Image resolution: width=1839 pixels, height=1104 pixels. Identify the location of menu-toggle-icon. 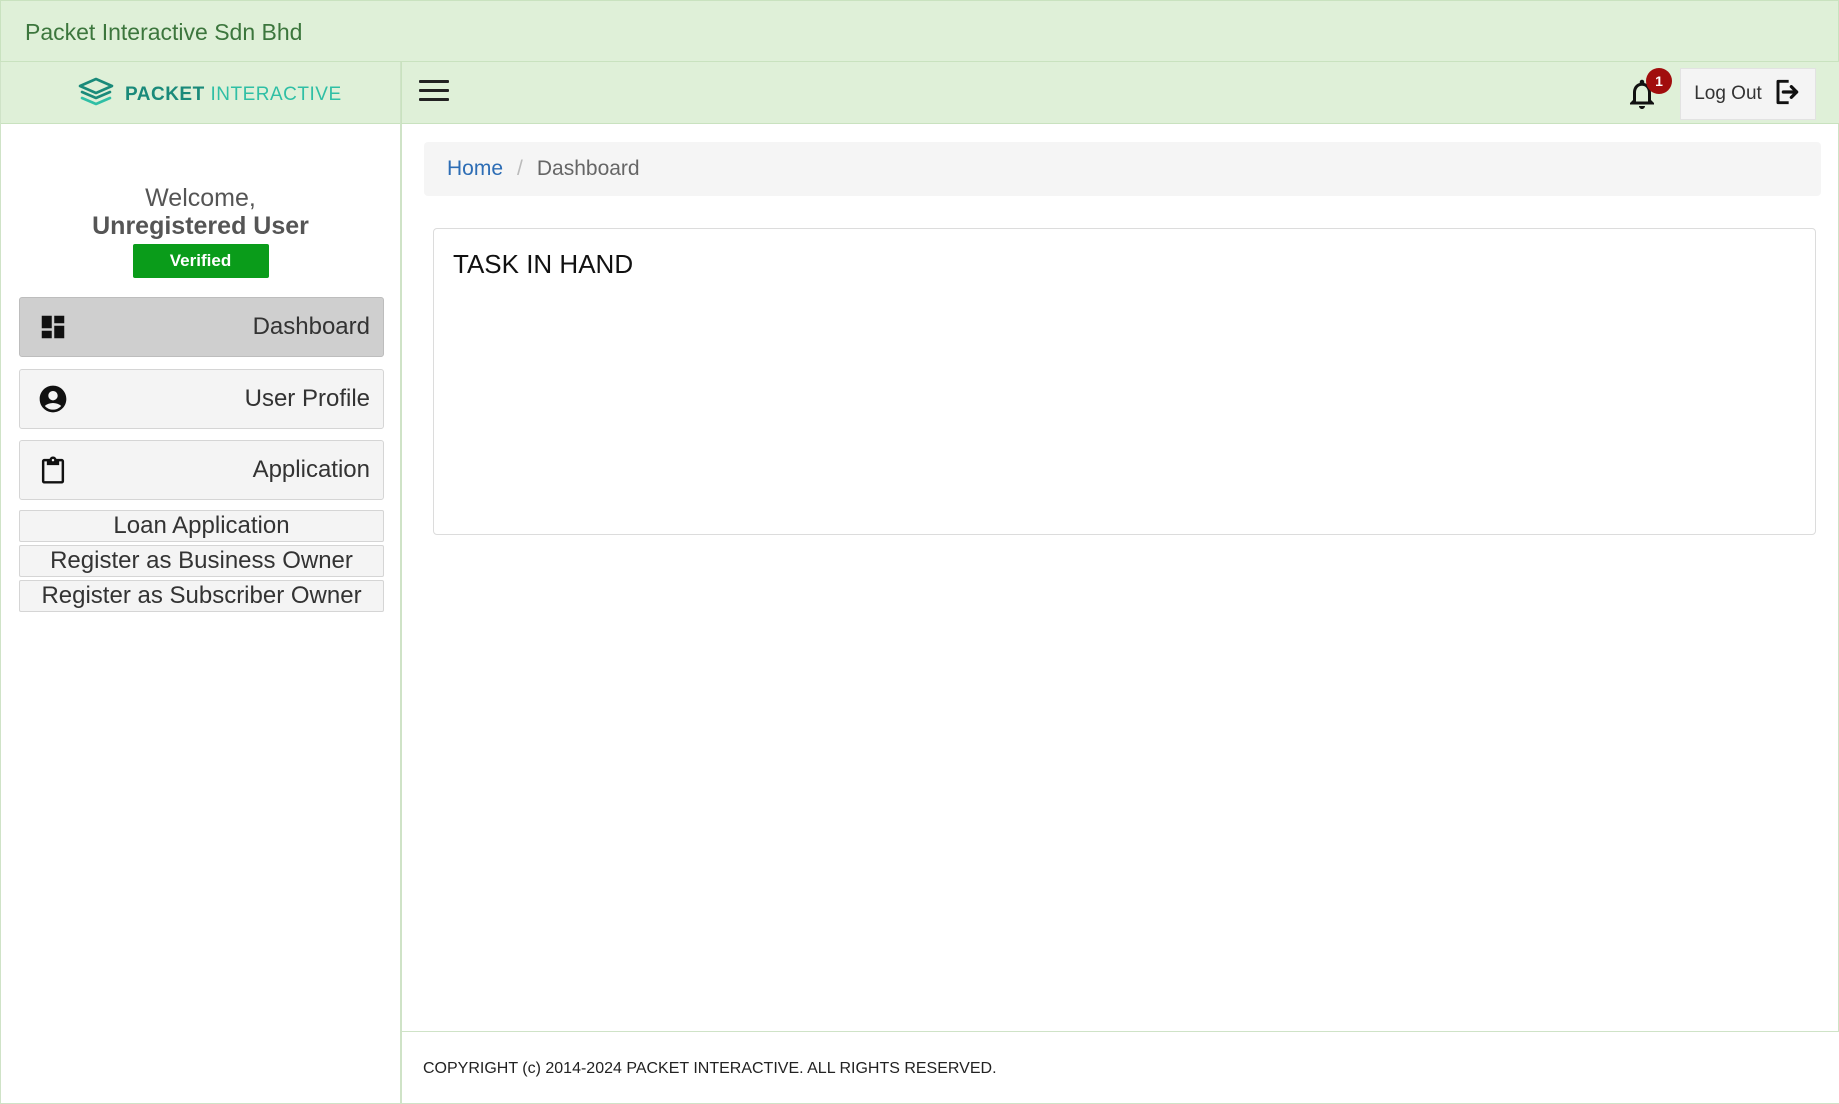
(434, 93).